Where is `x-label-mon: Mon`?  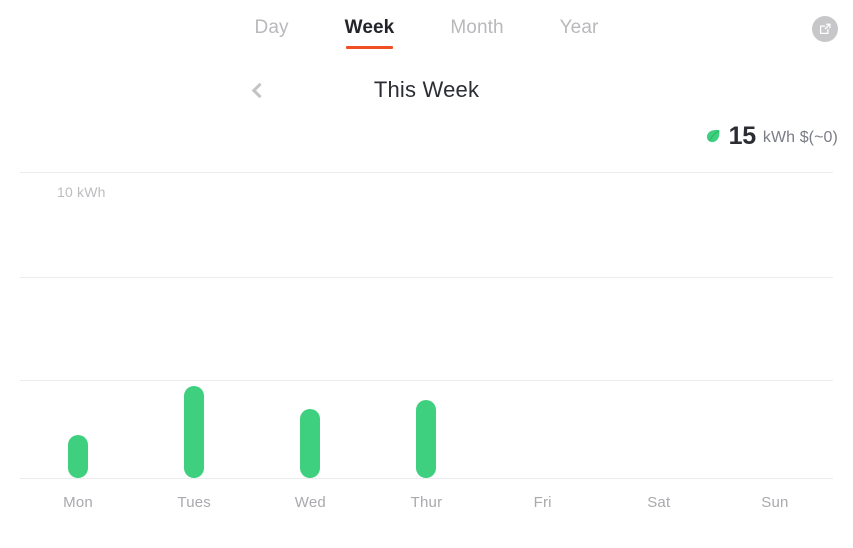
x-label-mon: Mon is located at coordinates (78, 502).